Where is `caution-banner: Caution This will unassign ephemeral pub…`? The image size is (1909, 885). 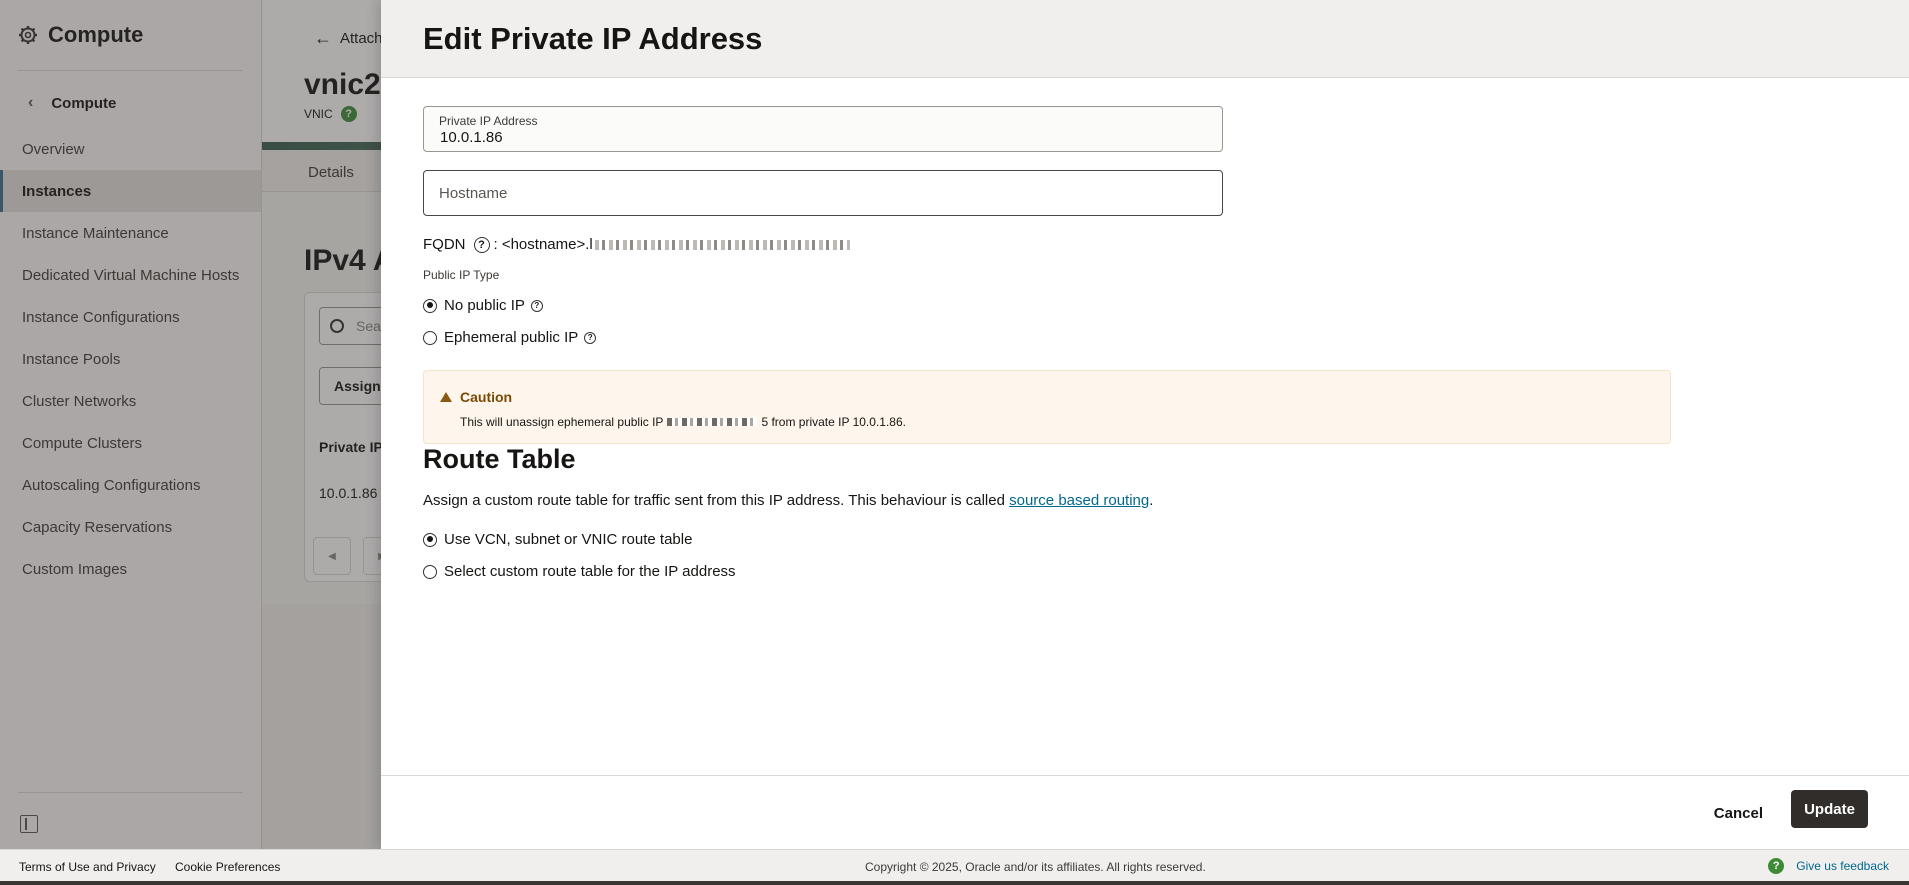 caution-banner: Caution This will unassign ephemeral pub… is located at coordinates (1047, 407).